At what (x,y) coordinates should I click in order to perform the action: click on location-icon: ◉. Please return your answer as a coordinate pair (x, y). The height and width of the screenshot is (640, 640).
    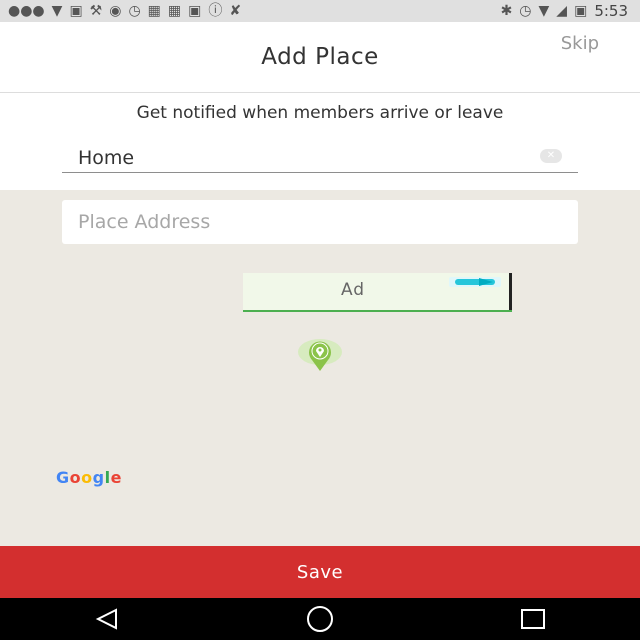
    Looking at the image, I should click on (115, 11).